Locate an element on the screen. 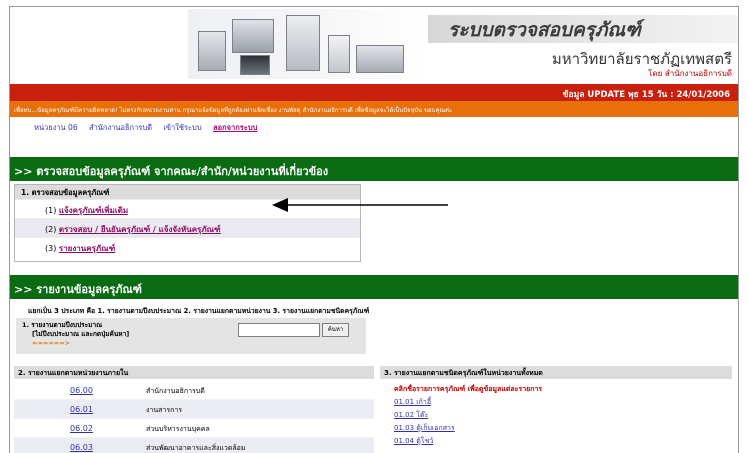 The image size is (747, 453). nav-unit: หน่วยงาน 06 is located at coordinates (56, 127).